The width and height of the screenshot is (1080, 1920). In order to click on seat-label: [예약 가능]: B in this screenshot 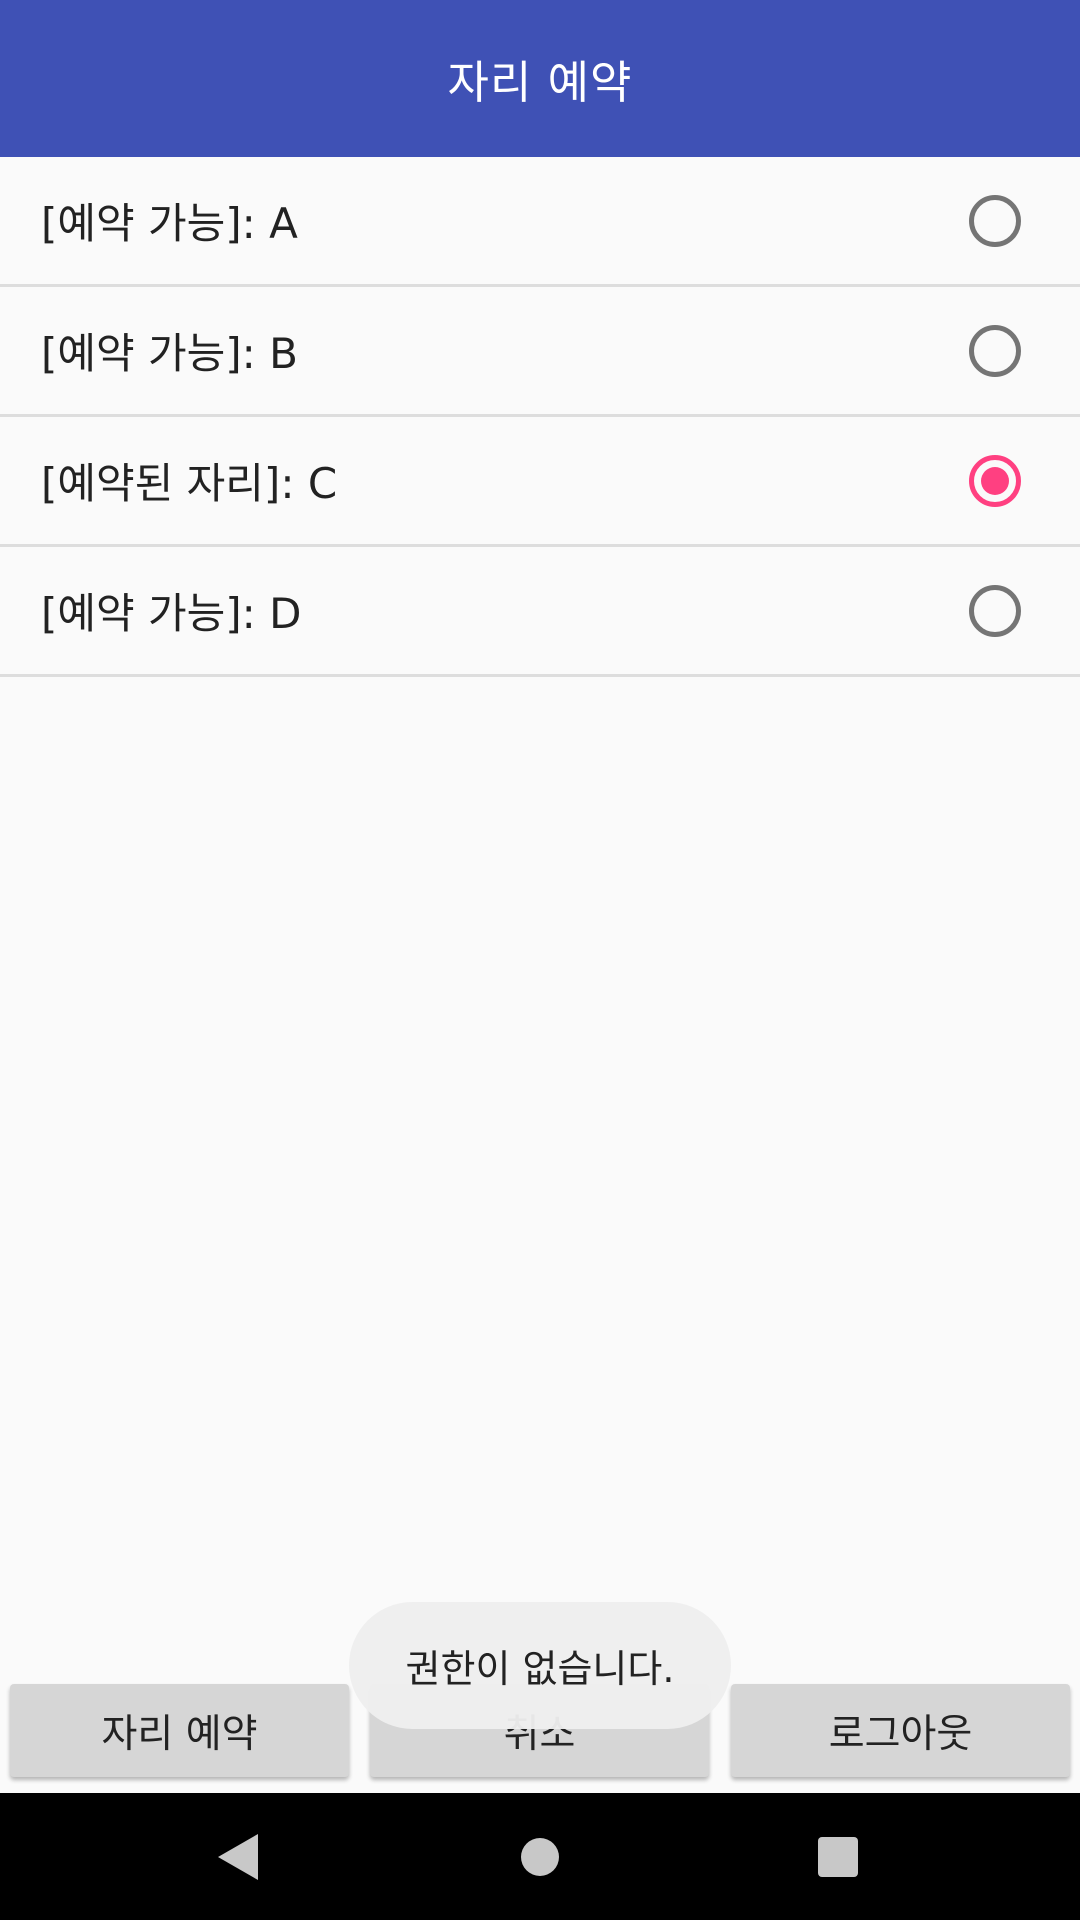, I will do `click(169, 353)`.